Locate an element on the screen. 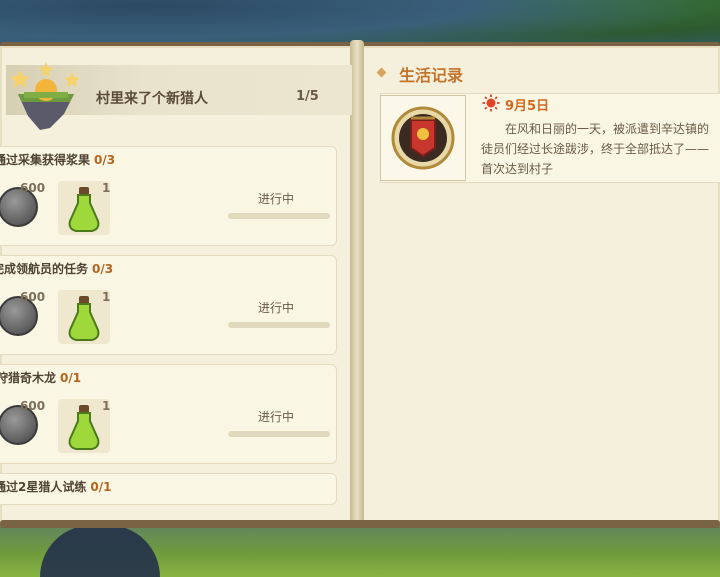 Image resolution: width=720 pixels, height=577 pixels. life-record-title: 生活记录 is located at coordinates (431, 75).